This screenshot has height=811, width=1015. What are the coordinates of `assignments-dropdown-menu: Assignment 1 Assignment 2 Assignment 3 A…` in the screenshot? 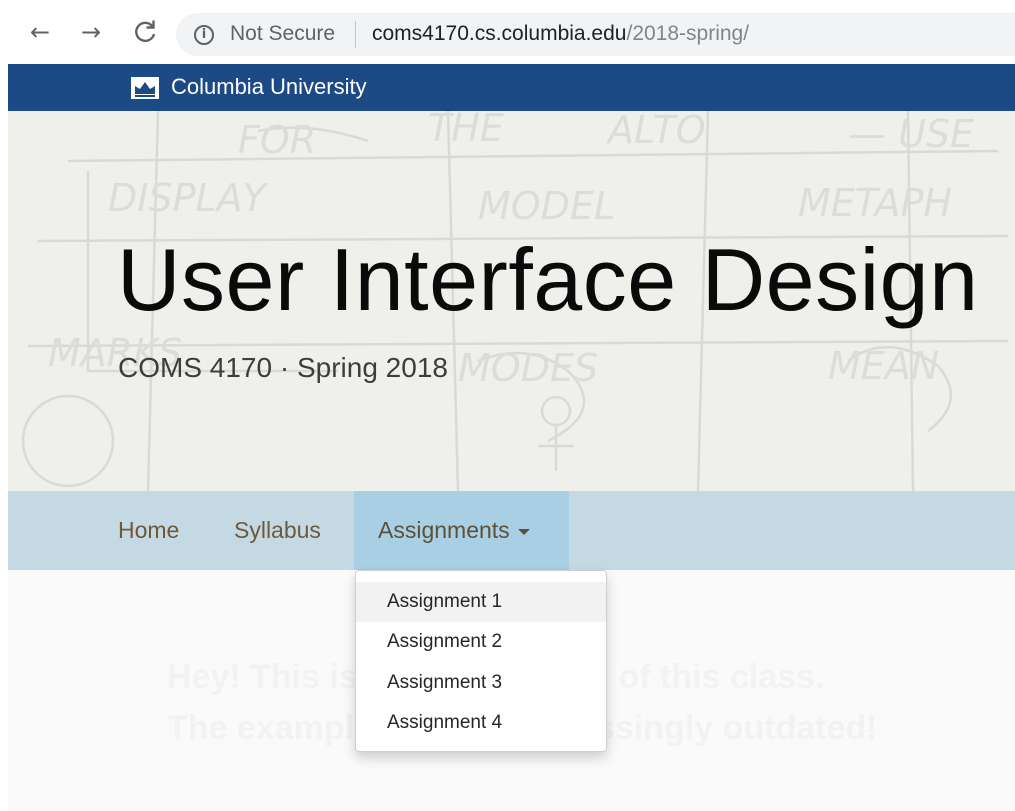 It's located at (481, 661).